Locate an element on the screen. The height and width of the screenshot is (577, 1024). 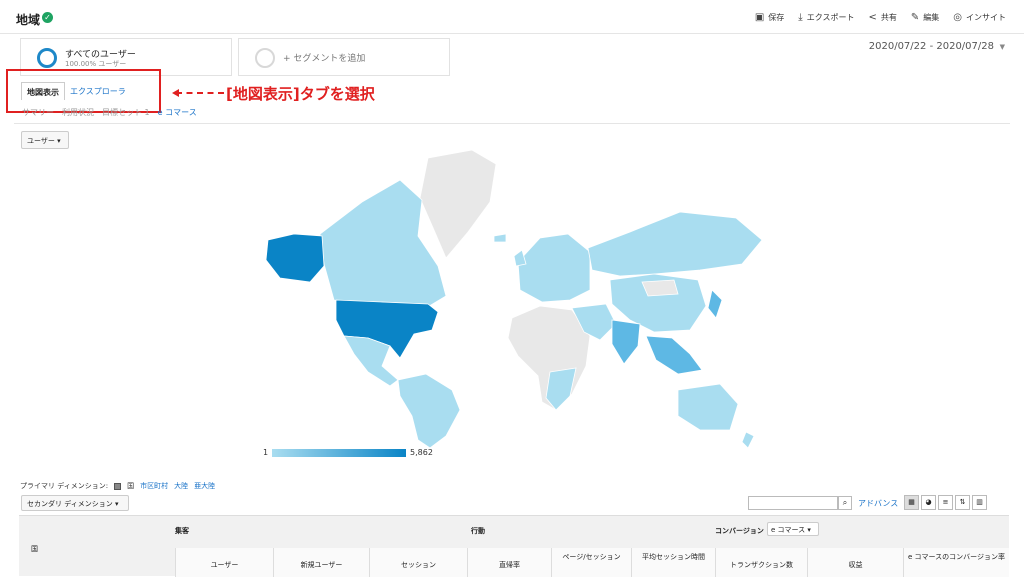
map-mongolia is located at coordinates (660, 288).